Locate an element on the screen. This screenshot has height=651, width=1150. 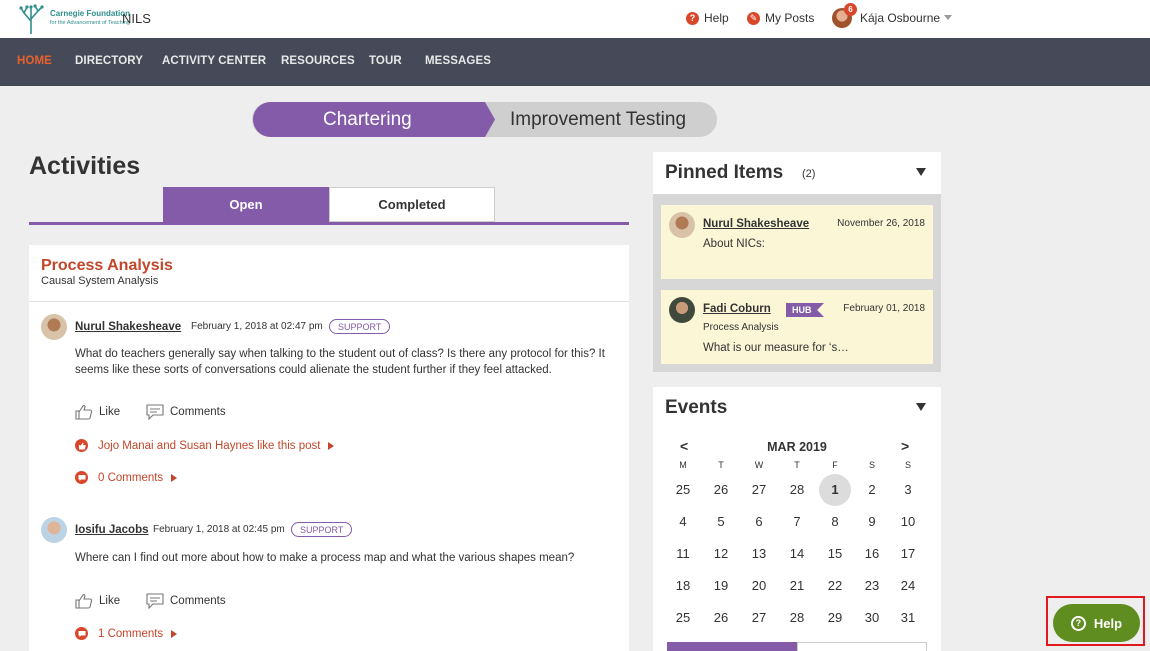
calendar-day: 31 is located at coordinates (908, 618).